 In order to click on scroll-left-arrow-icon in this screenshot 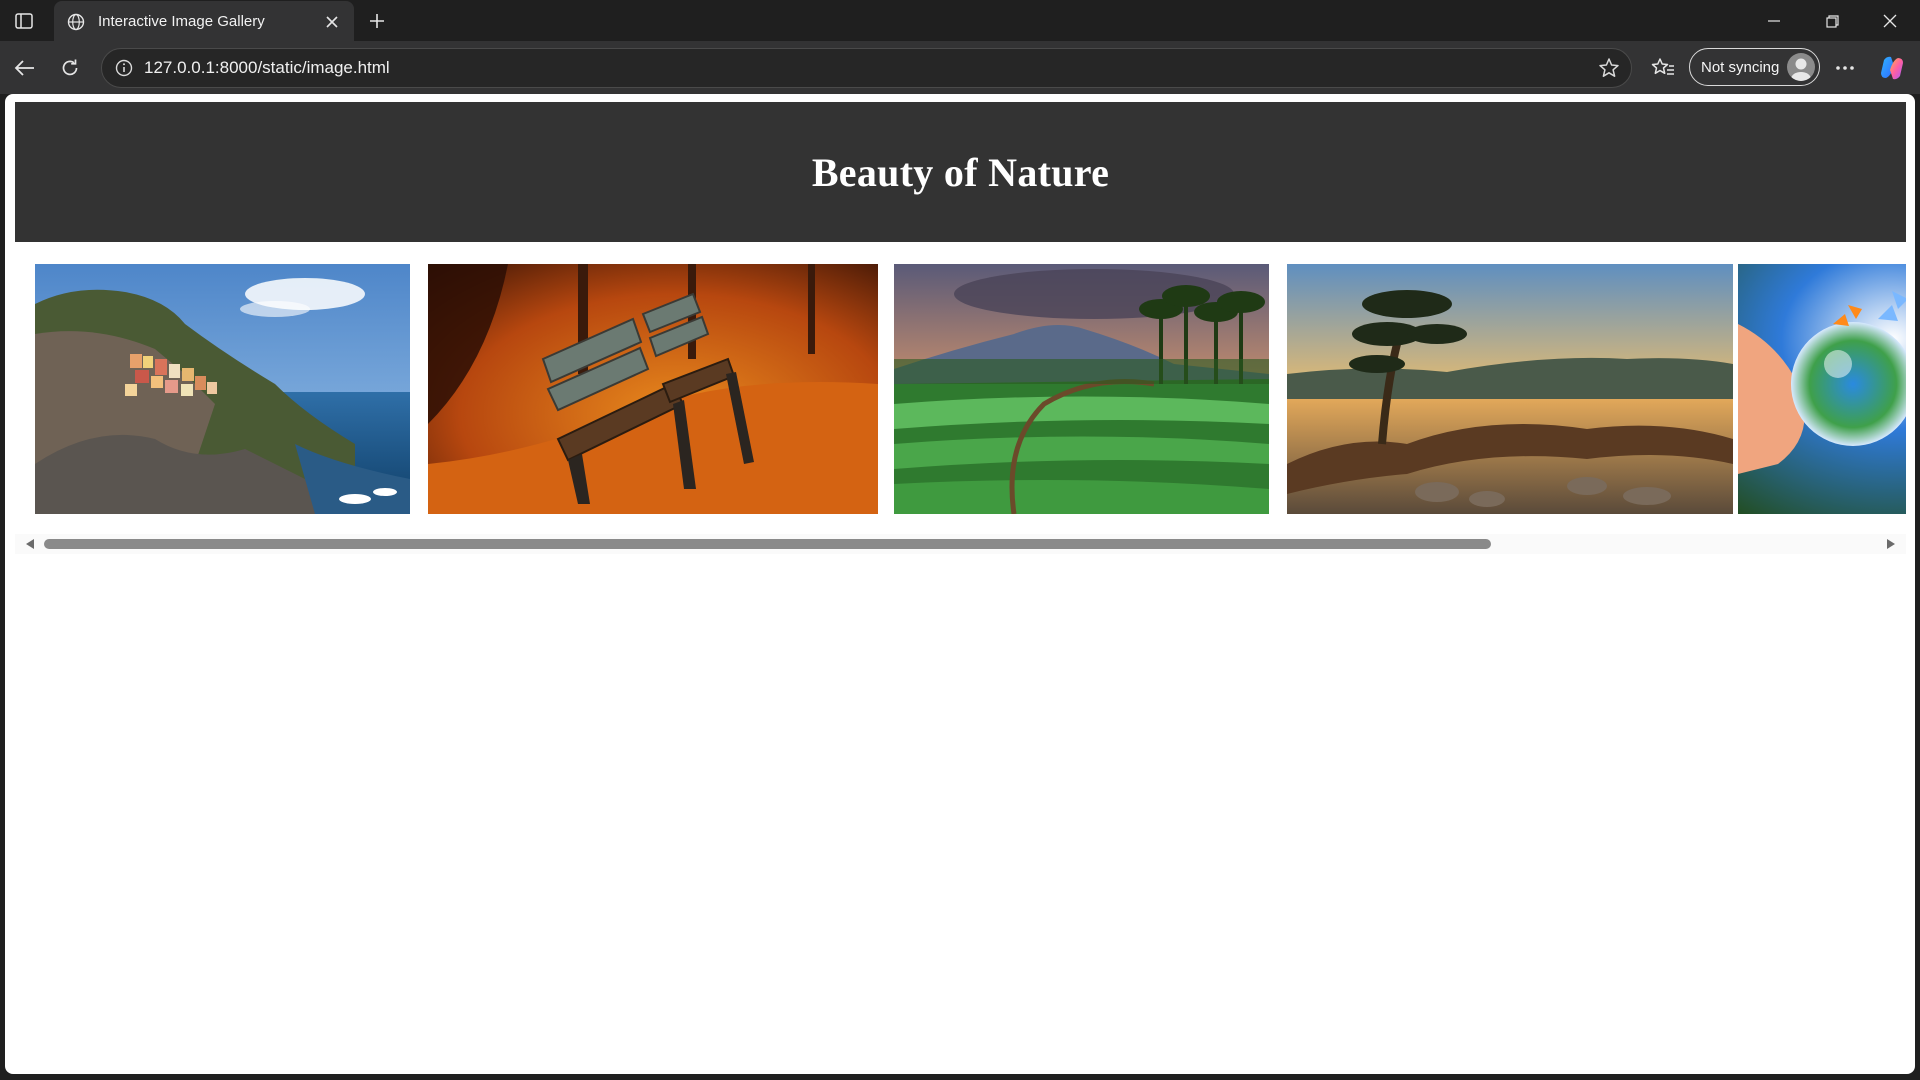, I will do `click(30, 544)`.